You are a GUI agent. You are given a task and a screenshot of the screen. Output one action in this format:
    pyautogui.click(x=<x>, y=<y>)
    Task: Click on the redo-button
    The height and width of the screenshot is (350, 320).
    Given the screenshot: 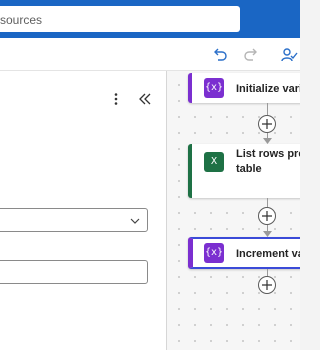 What is the action you would take?
    pyautogui.click(x=251, y=55)
    